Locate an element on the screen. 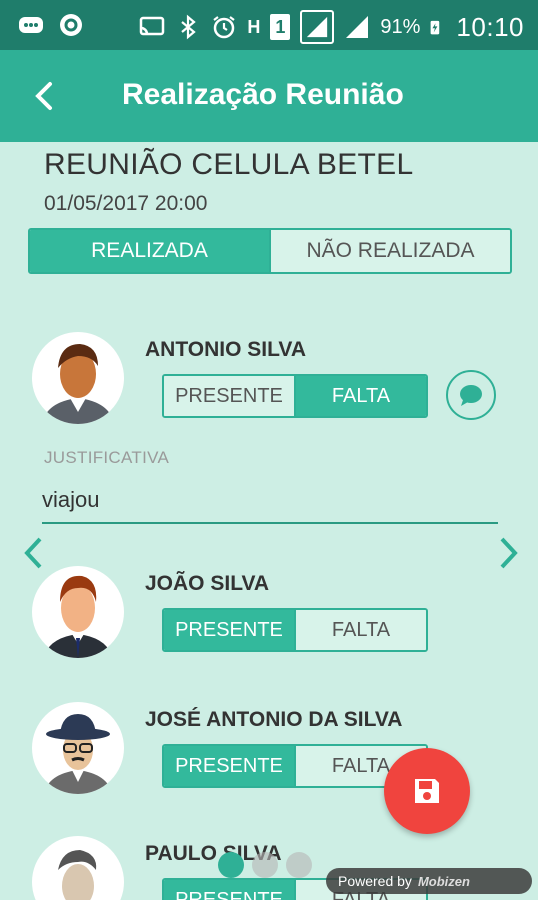 This screenshot has height=900, width=538. battery-charging-icon is located at coordinates (435, 27).